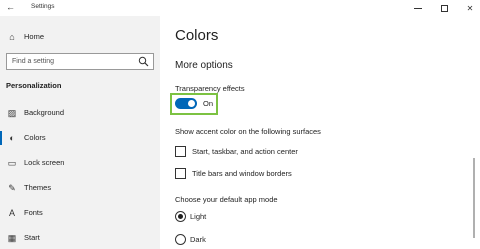 The image size is (480, 249). What do you see at coordinates (33, 212) in the screenshot?
I see `sidebar-item-label: Fonts` at bounding box center [33, 212].